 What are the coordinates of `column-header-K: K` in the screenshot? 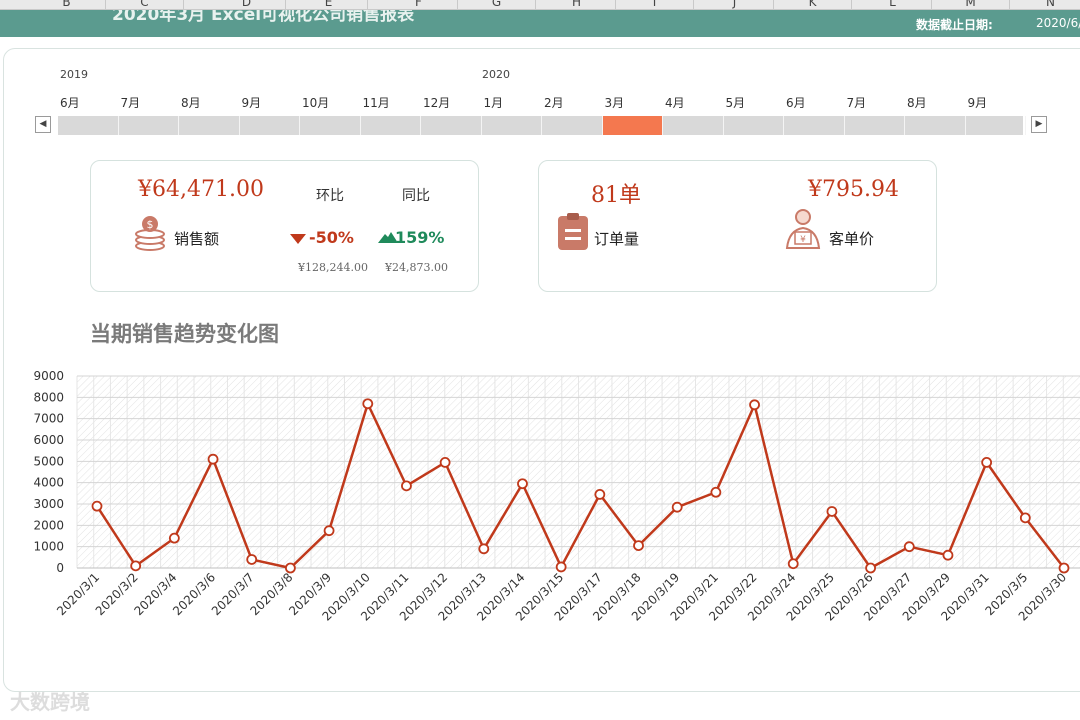 It's located at (813, 4).